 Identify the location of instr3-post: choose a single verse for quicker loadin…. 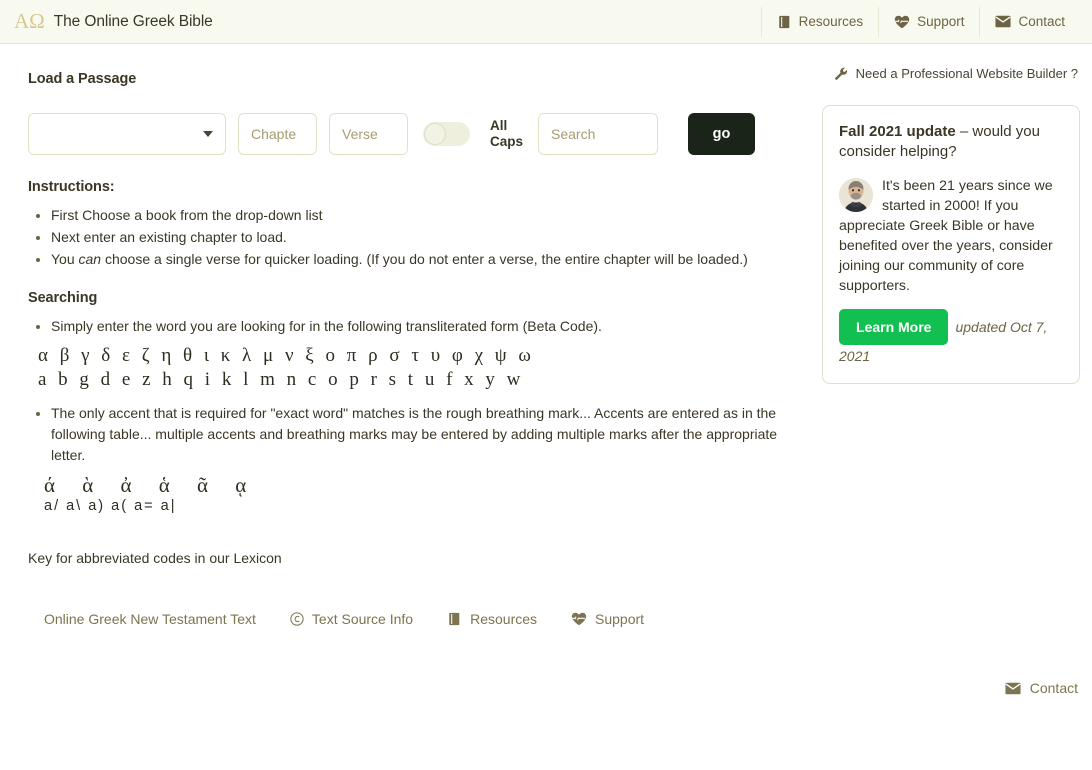
(424, 258).